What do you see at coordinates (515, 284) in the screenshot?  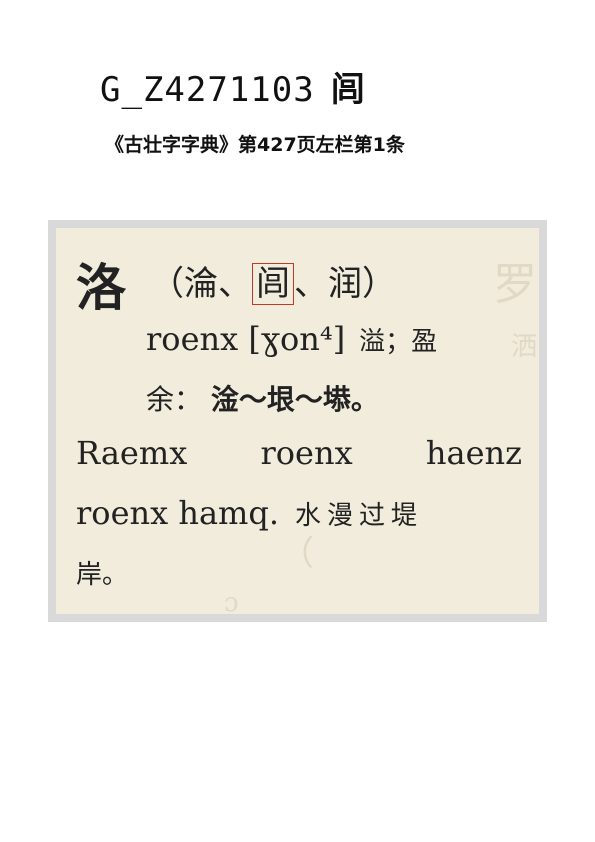 I see `bleed-through-mark: 罗` at bounding box center [515, 284].